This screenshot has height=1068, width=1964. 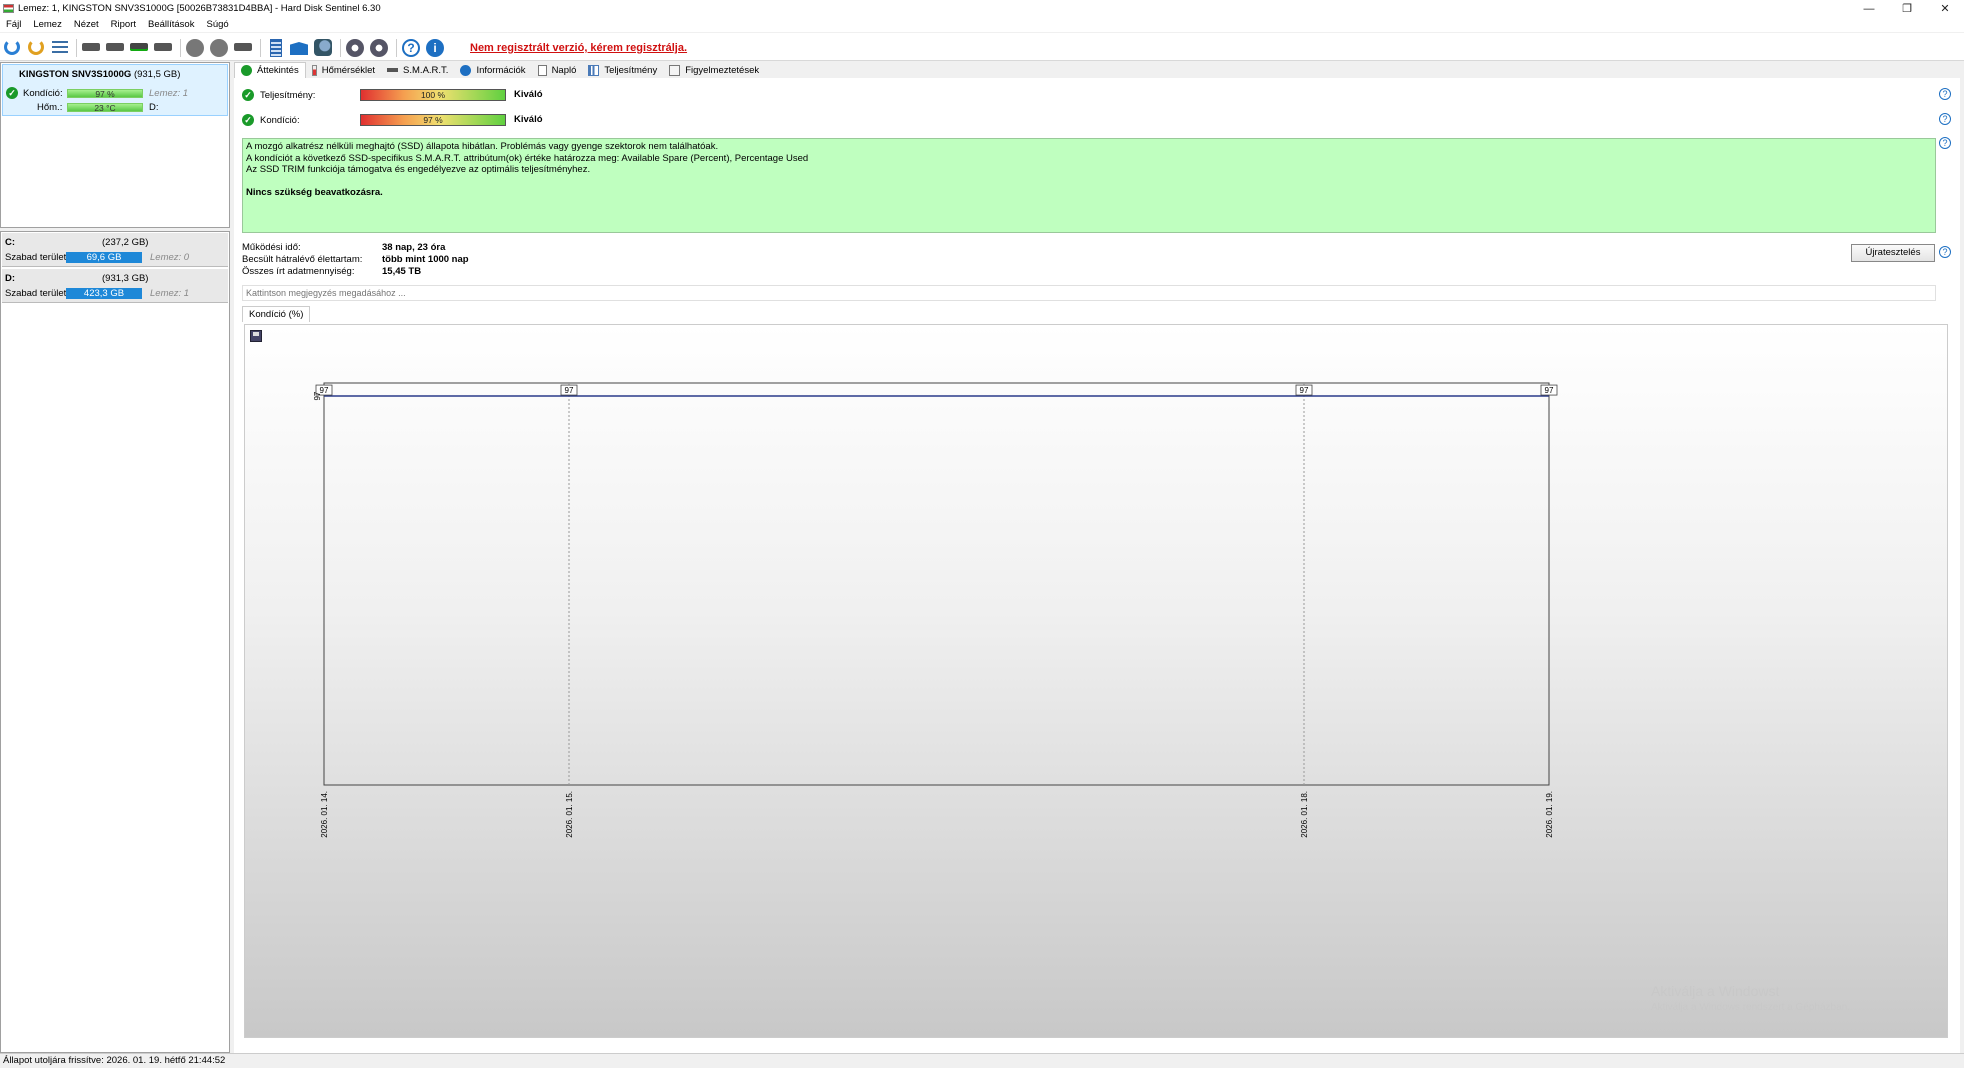 I want to click on check-icon, so click(x=246, y=70).